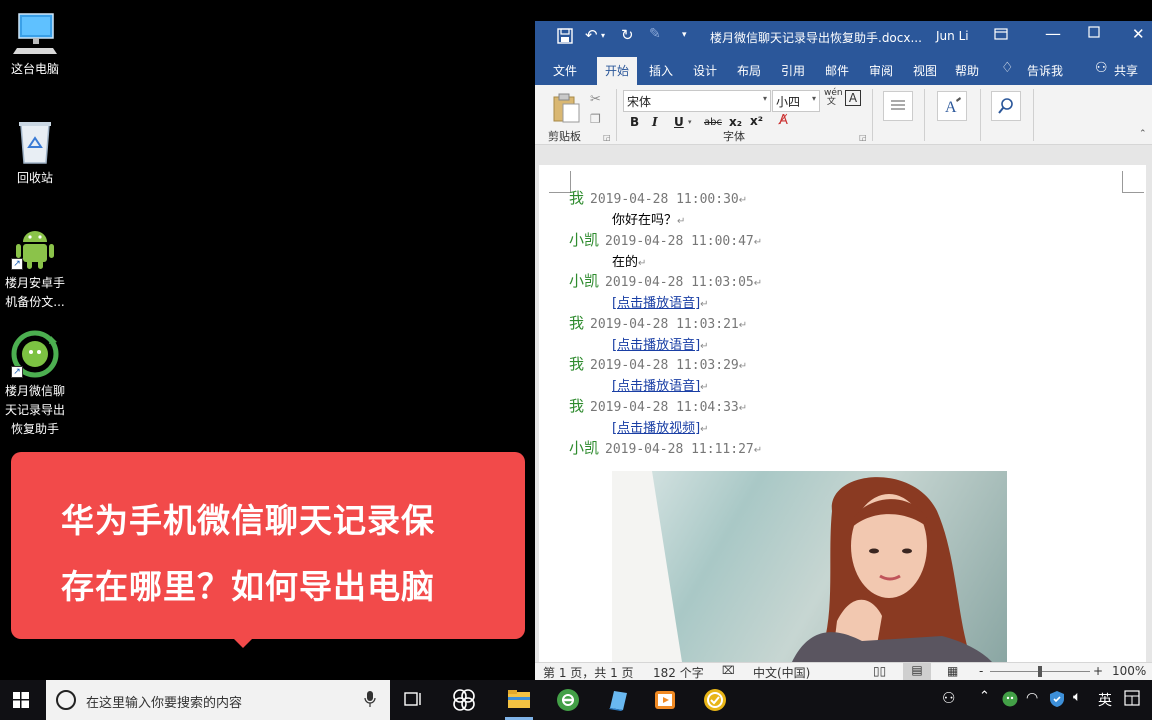 This screenshot has width=1152, height=720. Describe the element at coordinates (595, 99) in the screenshot. I see `cut-icon: ✂` at that location.